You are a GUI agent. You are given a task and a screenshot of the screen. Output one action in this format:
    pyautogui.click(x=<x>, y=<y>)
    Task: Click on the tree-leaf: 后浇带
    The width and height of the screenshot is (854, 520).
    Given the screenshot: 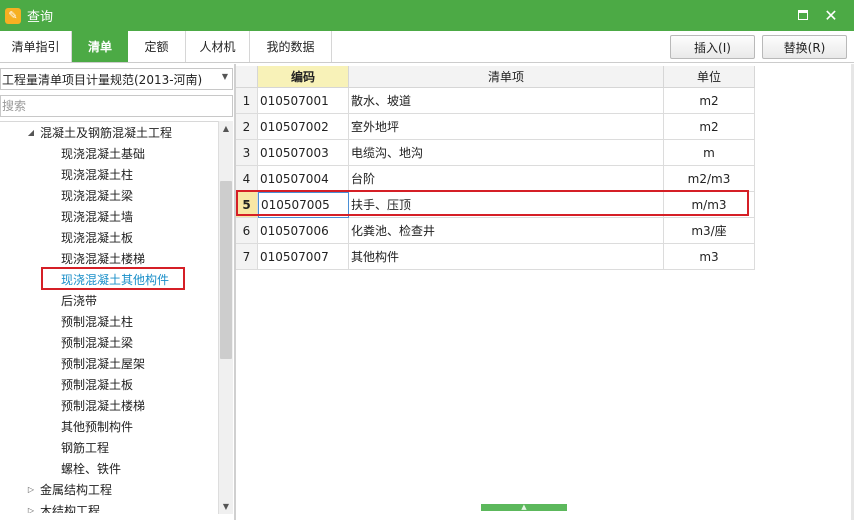 What is the action you would take?
    pyautogui.click(x=79, y=300)
    